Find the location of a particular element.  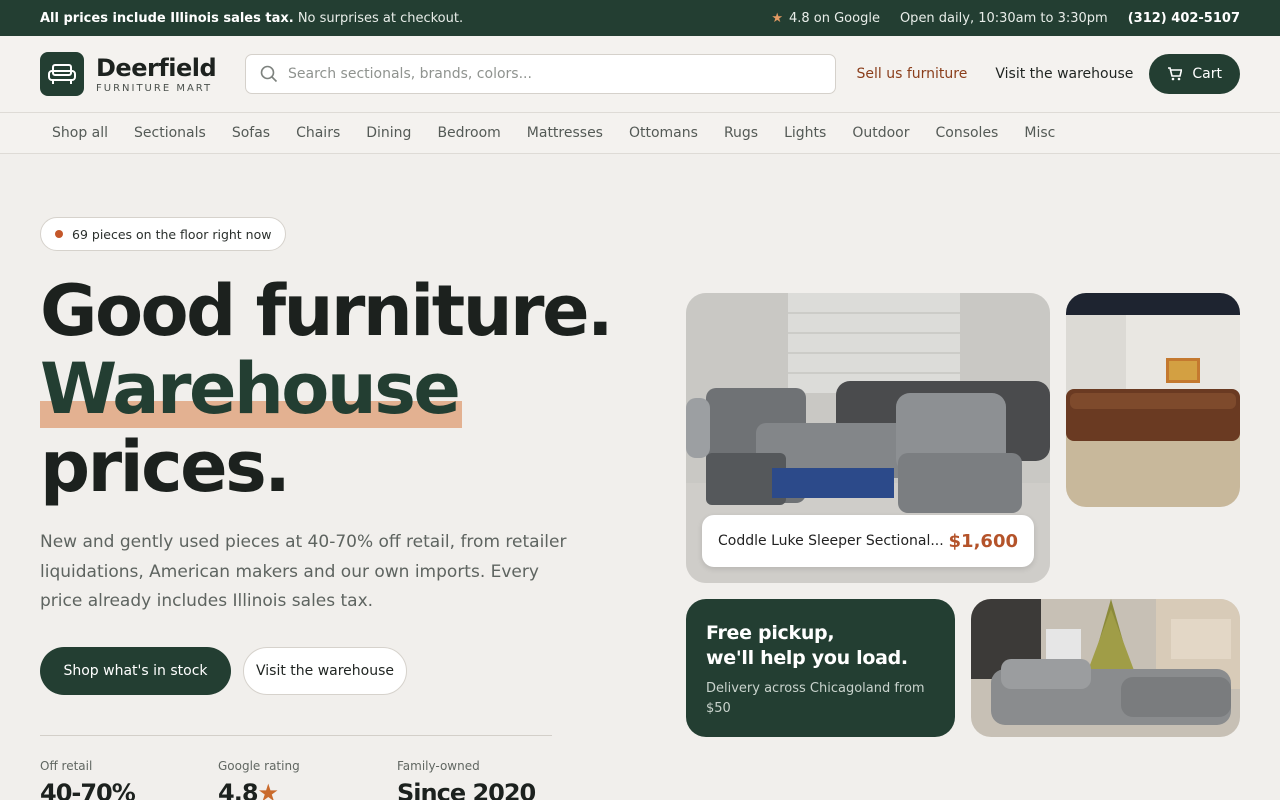

tax-notice-bold: All prices include Illinois sales tax. is located at coordinates (167, 18).